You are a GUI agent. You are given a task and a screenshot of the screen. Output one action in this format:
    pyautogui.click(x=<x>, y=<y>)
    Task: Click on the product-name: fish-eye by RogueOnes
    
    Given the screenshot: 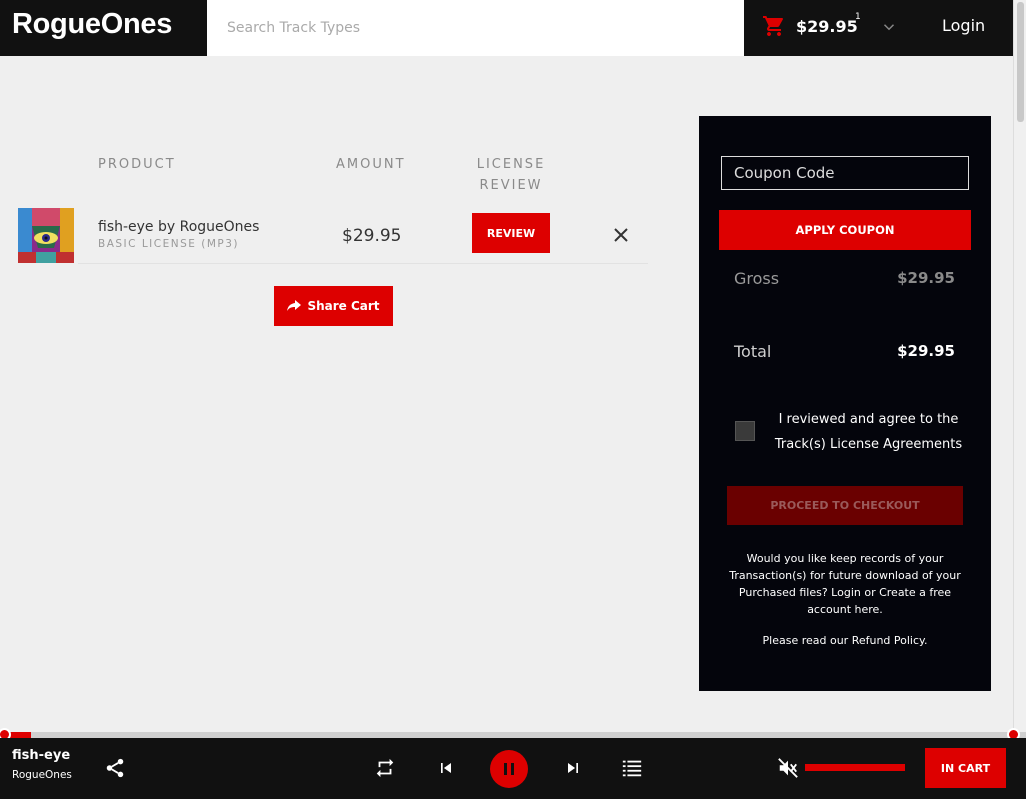 What is the action you would take?
    pyautogui.click(x=178, y=227)
    